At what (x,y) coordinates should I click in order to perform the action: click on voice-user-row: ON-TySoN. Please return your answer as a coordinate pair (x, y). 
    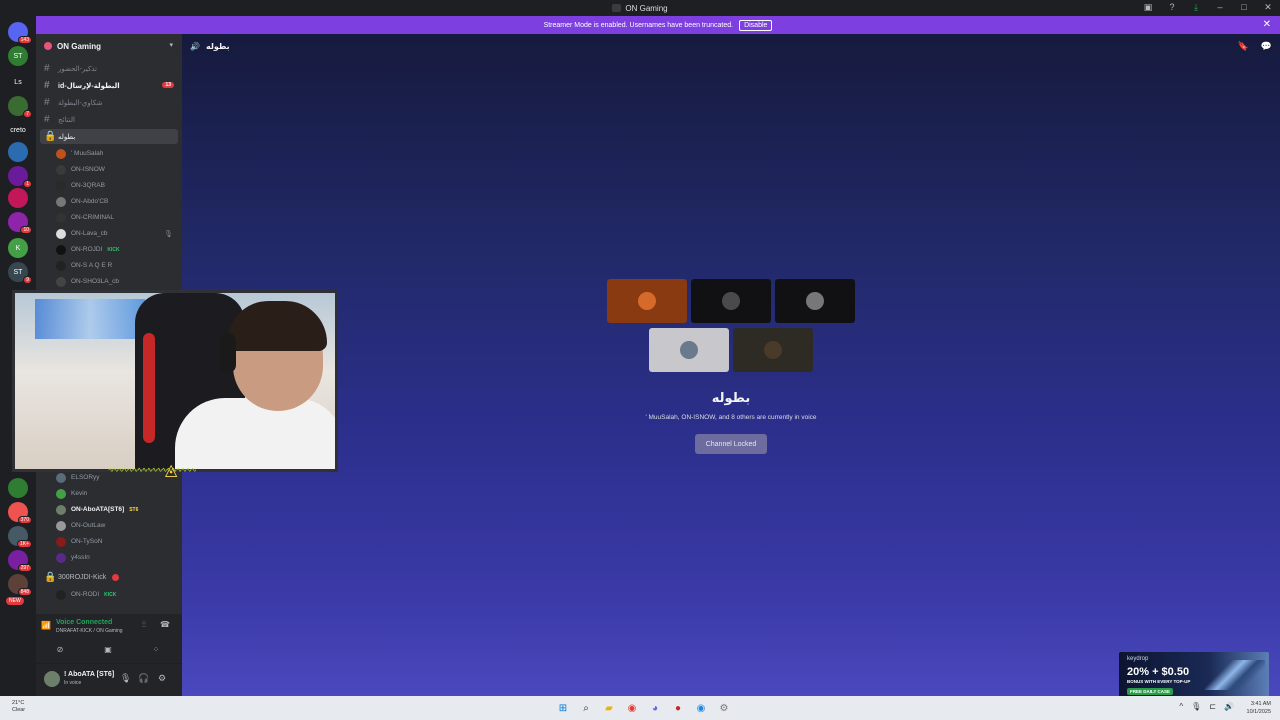
    Looking at the image, I should click on (117, 541).